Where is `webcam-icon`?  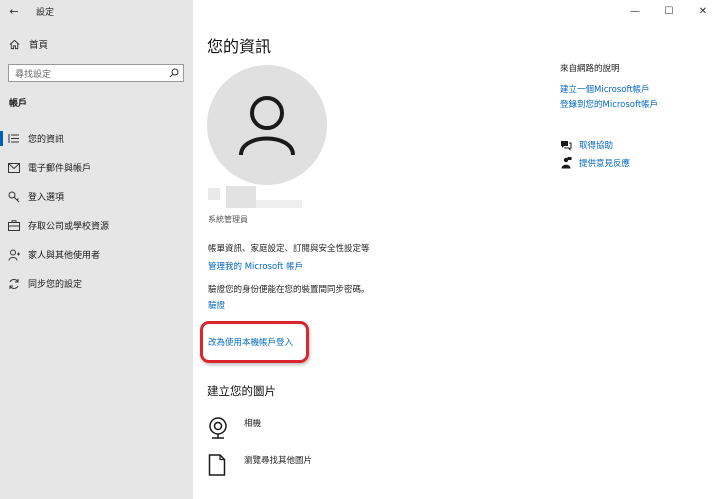 webcam-icon is located at coordinates (219, 428).